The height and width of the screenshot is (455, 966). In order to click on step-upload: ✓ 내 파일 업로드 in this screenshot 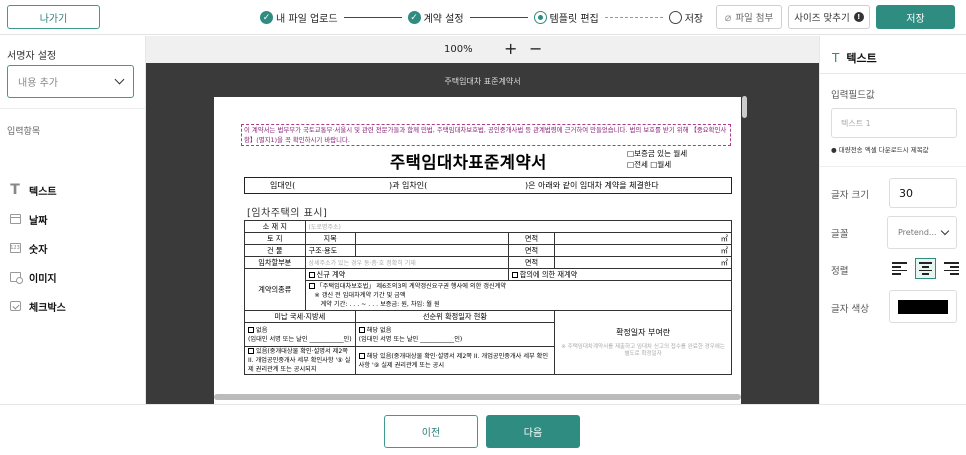, I will do `click(299, 17)`.